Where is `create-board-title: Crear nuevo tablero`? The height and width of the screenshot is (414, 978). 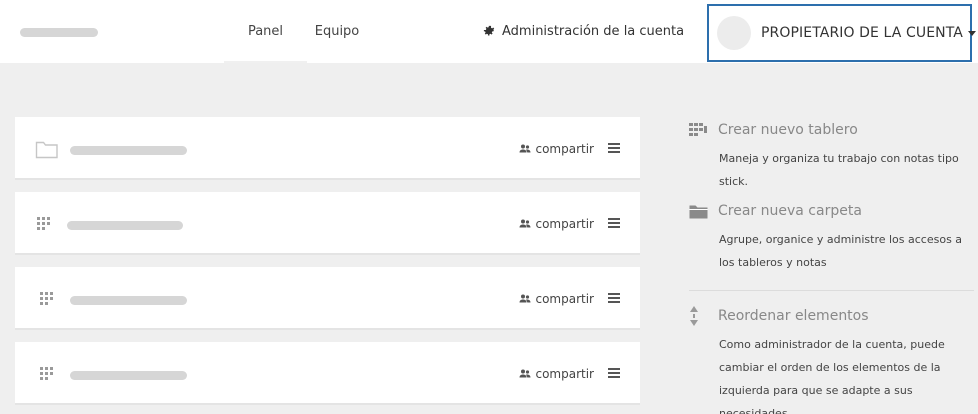
create-board-title: Crear nuevo tablero is located at coordinates (788, 130).